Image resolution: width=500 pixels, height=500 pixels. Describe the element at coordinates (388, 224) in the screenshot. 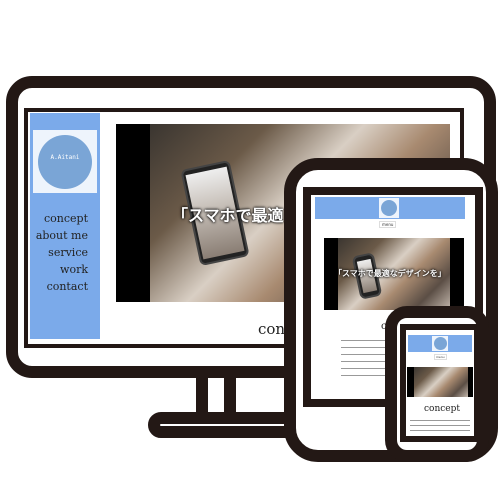

I see `tablet-menu-button: menu` at that location.